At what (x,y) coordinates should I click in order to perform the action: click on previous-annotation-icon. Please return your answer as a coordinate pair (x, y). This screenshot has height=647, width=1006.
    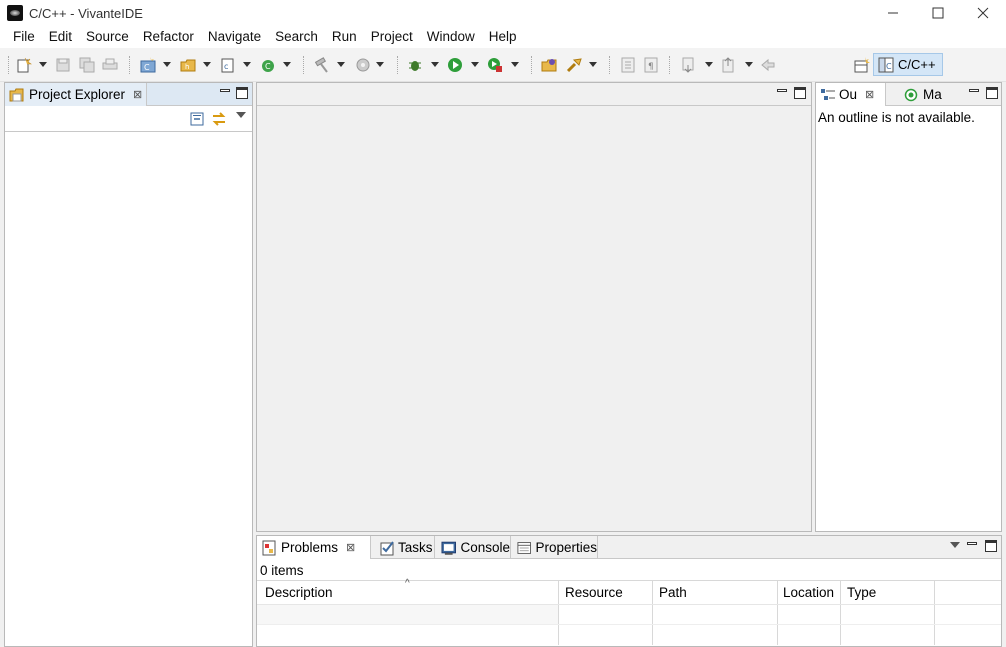
    Looking at the image, I should click on (729, 65).